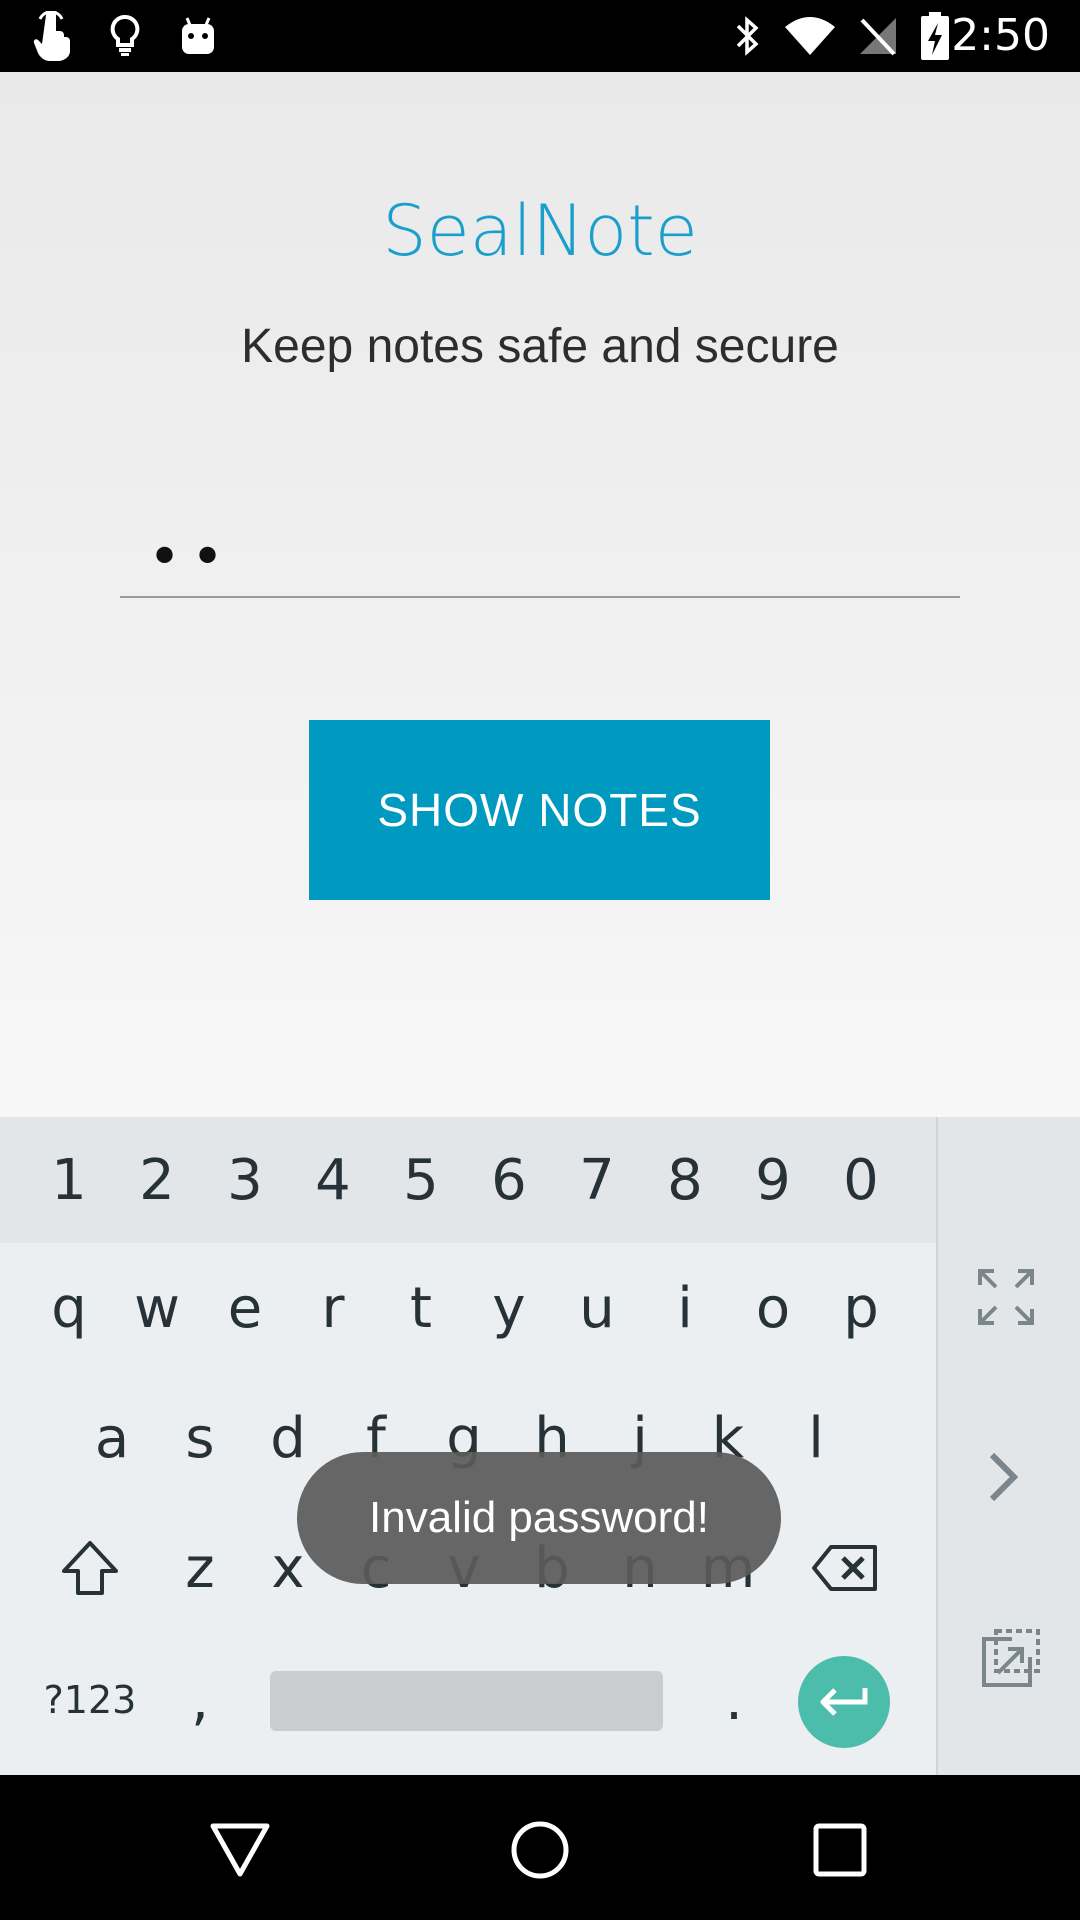 Image resolution: width=1080 pixels, height=1920 pixels. Describe the element at coordinates (935, 36) in the screenshot. I see `battery-charging-icon` at that location.